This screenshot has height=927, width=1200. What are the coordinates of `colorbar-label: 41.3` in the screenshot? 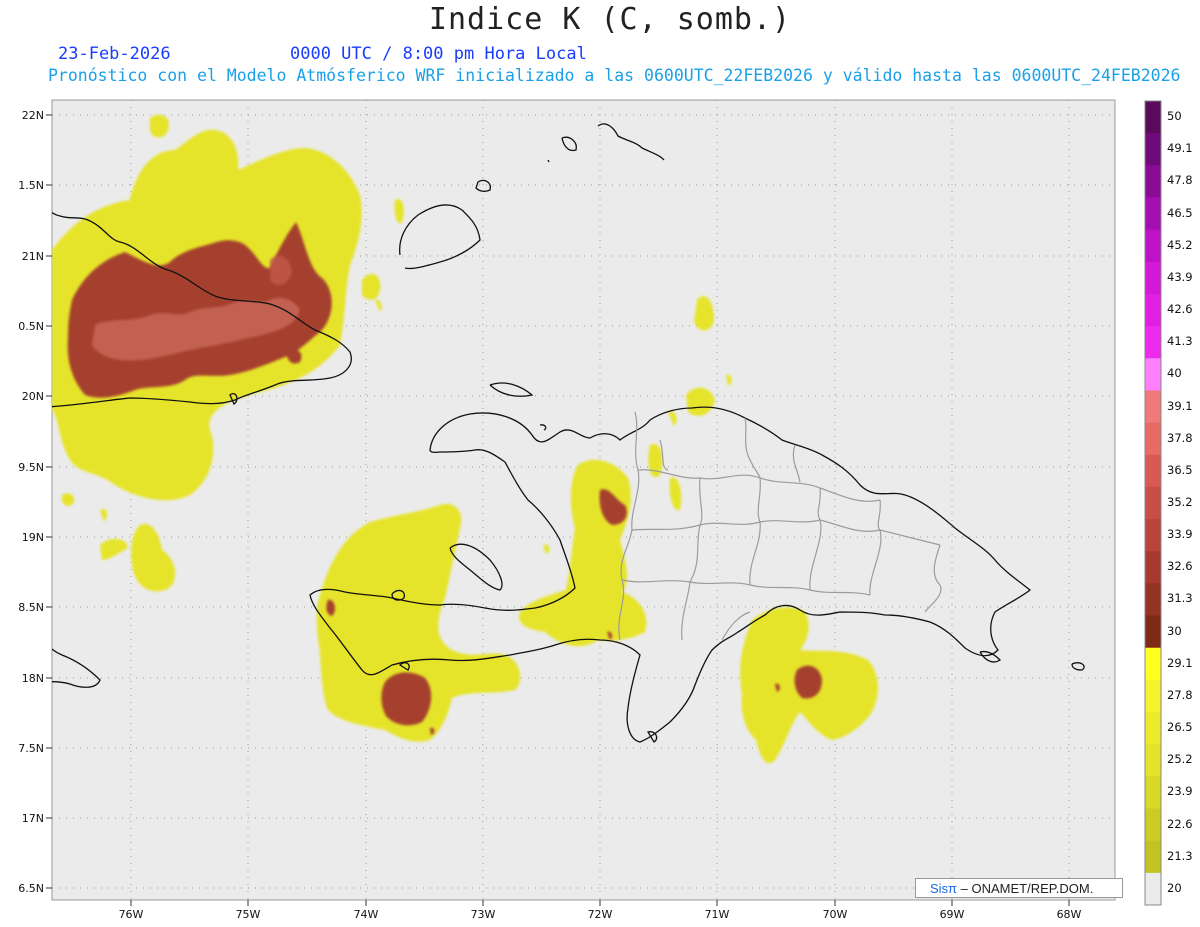 It's located at (1180, 341).